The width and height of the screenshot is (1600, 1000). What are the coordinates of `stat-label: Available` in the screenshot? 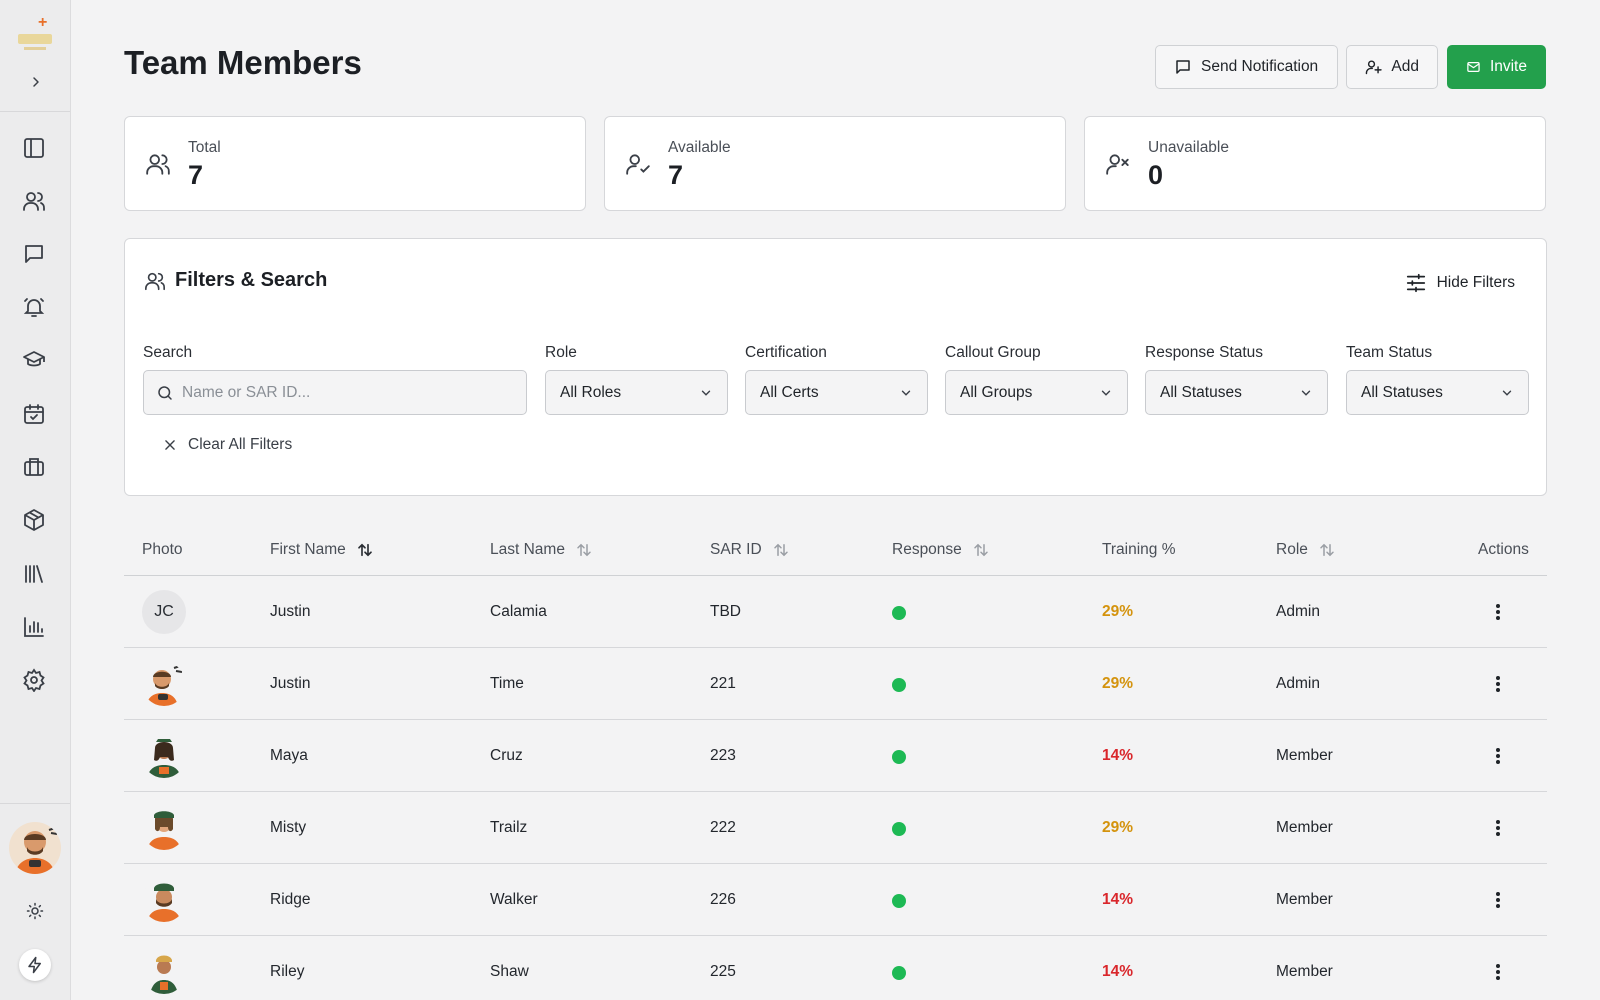 It's located at (699, 147).